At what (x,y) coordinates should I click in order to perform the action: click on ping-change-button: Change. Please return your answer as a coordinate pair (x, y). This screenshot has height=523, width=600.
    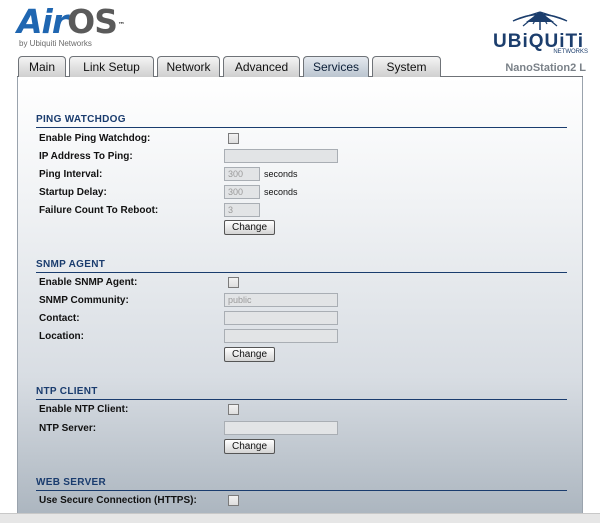
    Looking at the image, I should click on (249, 227).